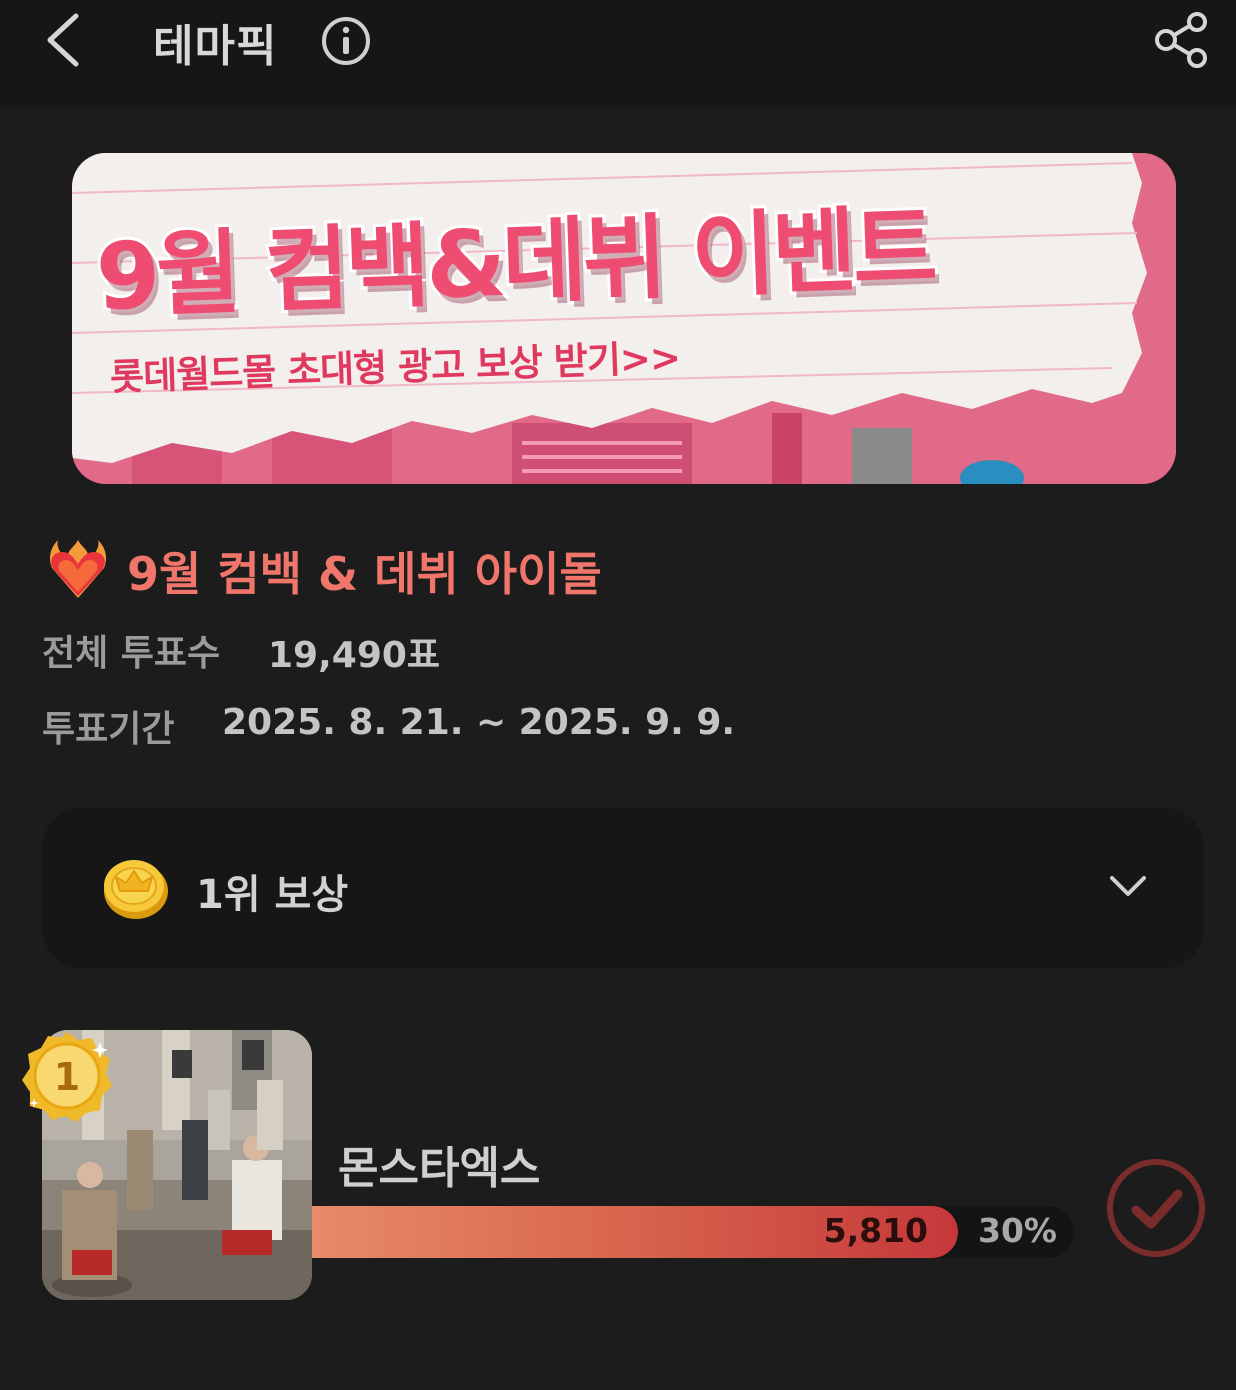 The image size is (1236, 1390). I want to click on vote-button, so click(1156, 1208).